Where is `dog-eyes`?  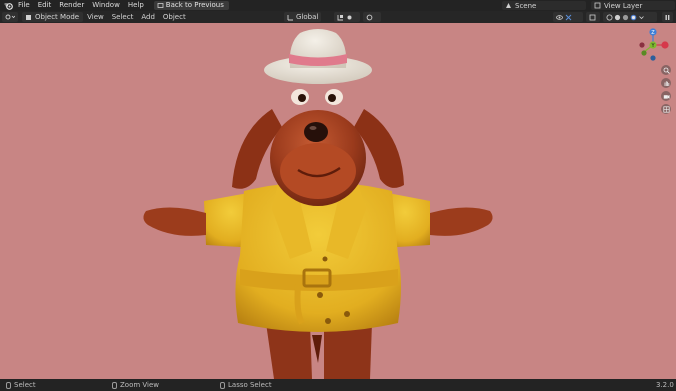 dog-eyes is located at coordinates (317, 97).